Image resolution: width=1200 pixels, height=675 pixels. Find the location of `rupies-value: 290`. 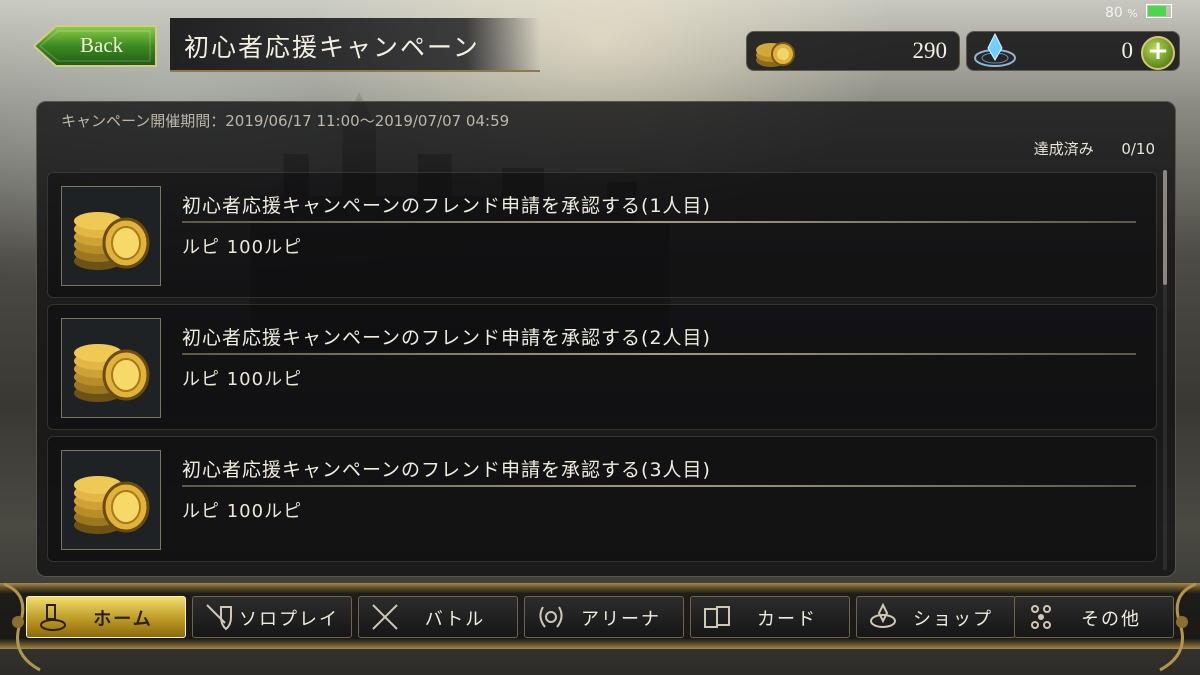

rupies-value: 290 is located at coordinates (930, 50).